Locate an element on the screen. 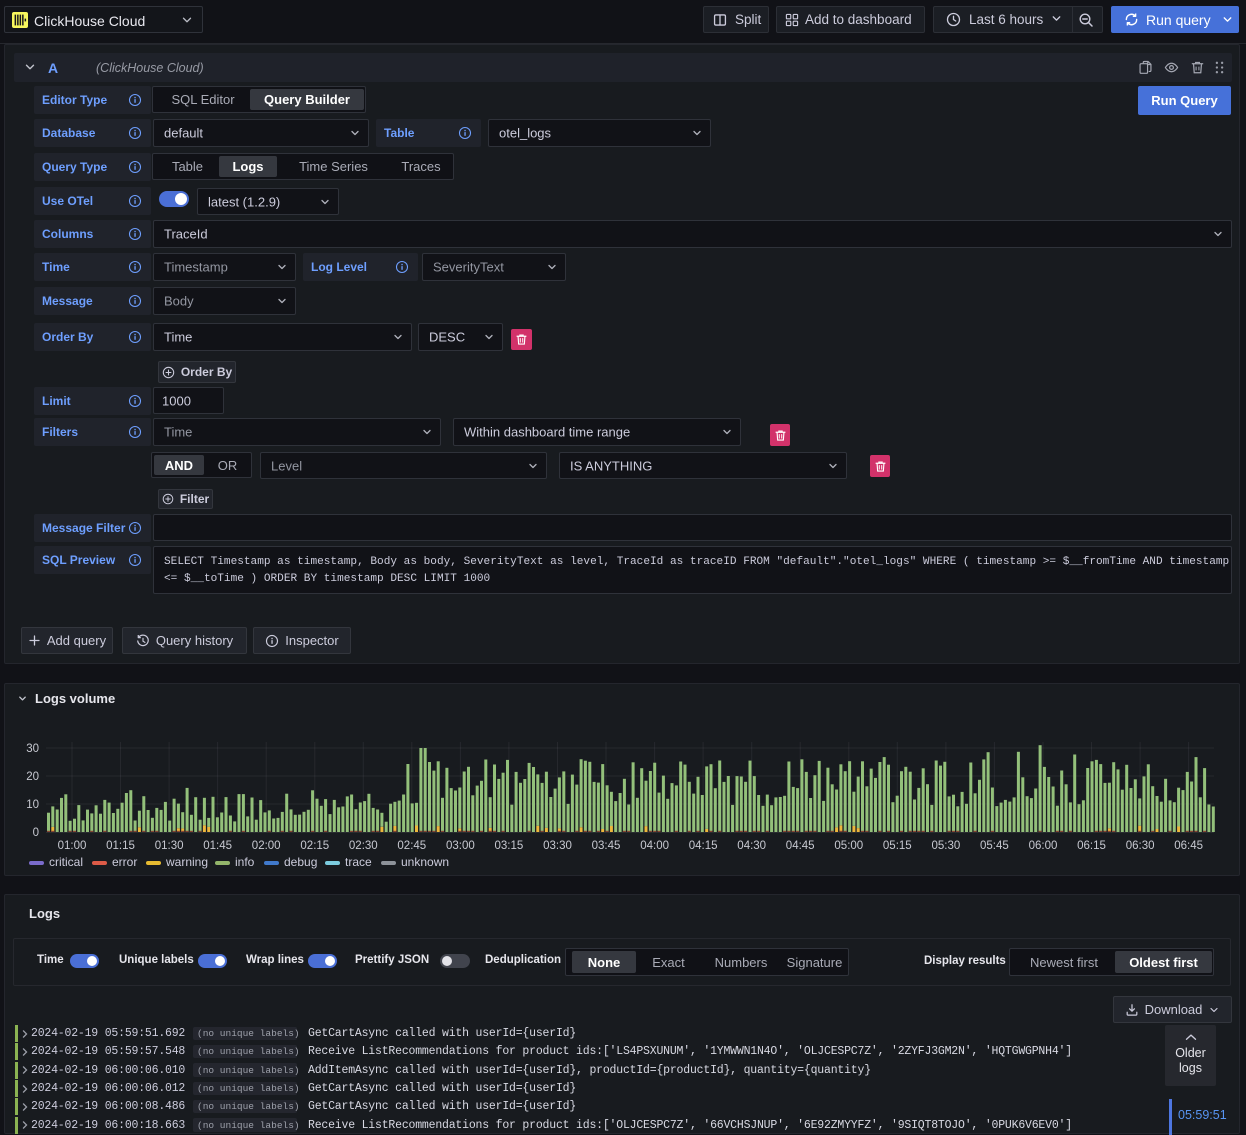 The height and width of the screenshot is (1135, 1246). svg-text: 02:00 is located at coordinates (266, 846).